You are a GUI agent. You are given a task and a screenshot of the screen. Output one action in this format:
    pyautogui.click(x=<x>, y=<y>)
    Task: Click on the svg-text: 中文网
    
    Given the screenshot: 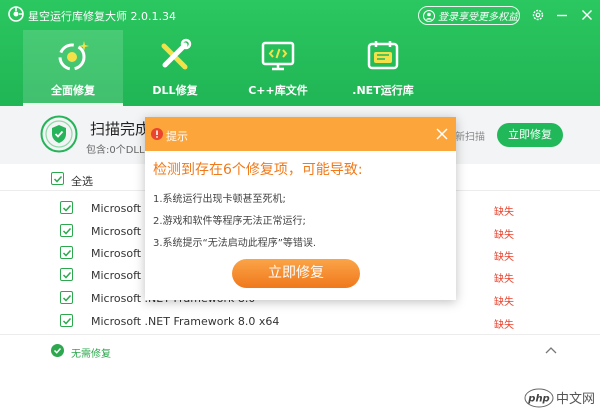 What is the action you would take?
    pyautogui.click(x=575, y=399)
    